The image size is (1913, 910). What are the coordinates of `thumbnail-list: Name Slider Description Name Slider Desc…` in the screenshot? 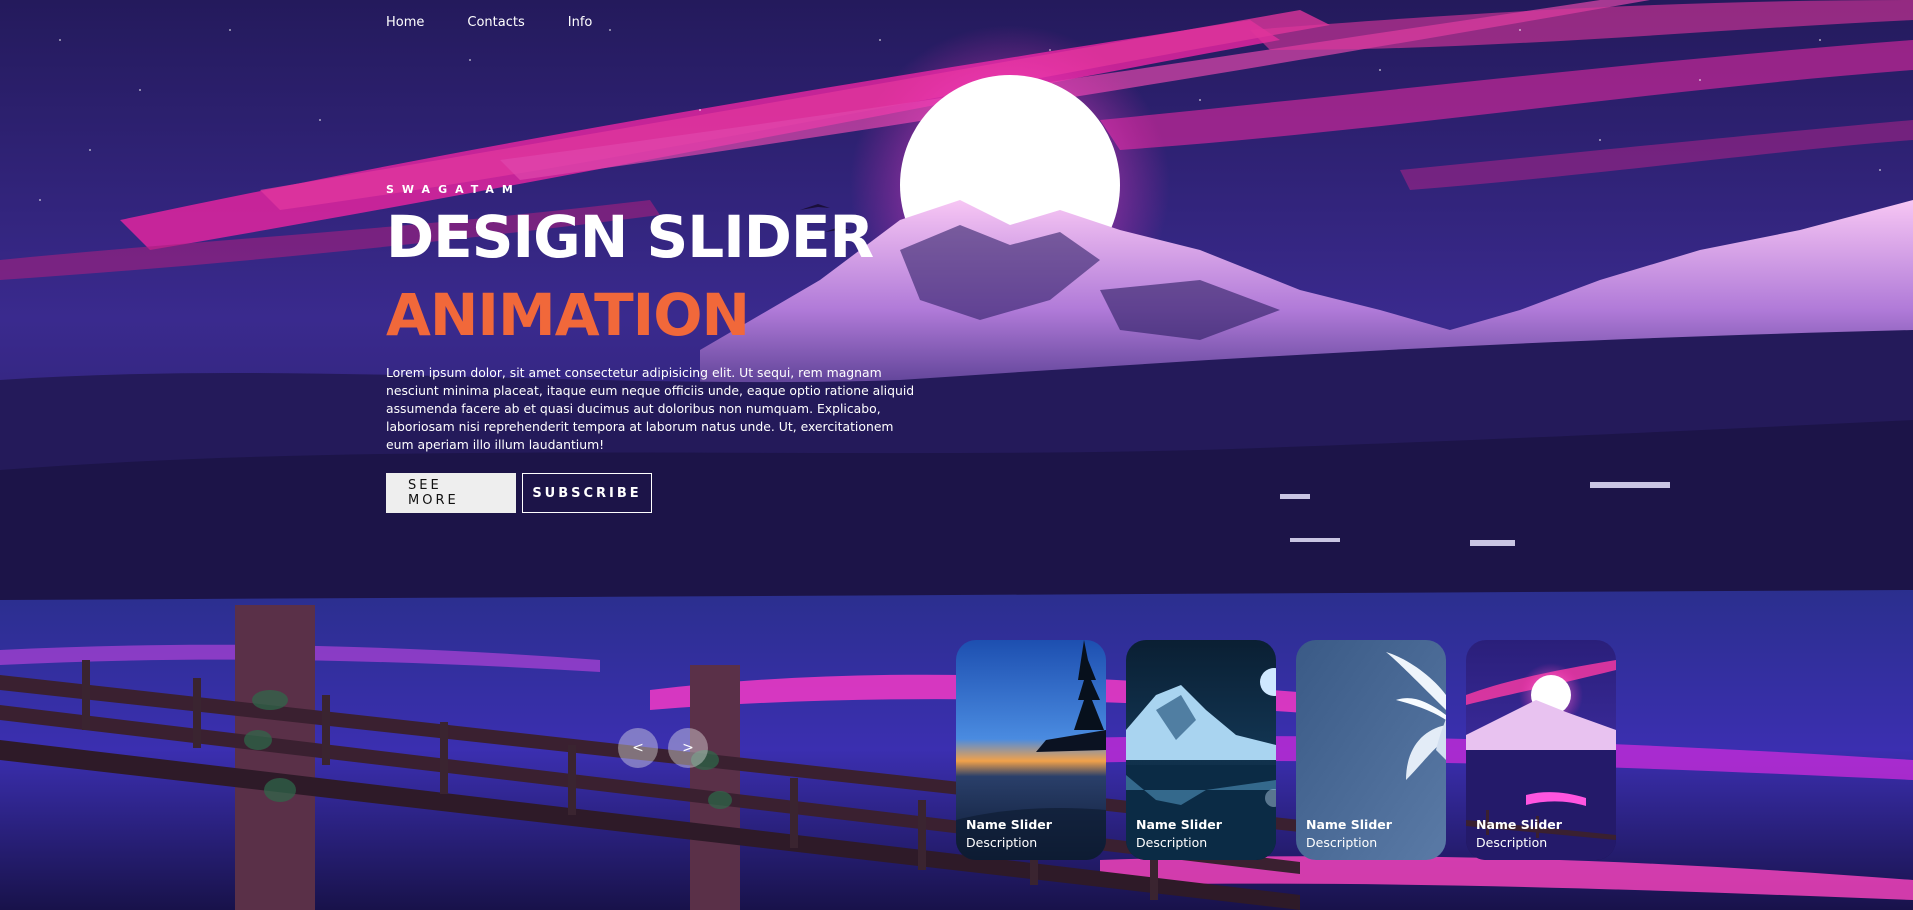 It's located at (1286, 750).